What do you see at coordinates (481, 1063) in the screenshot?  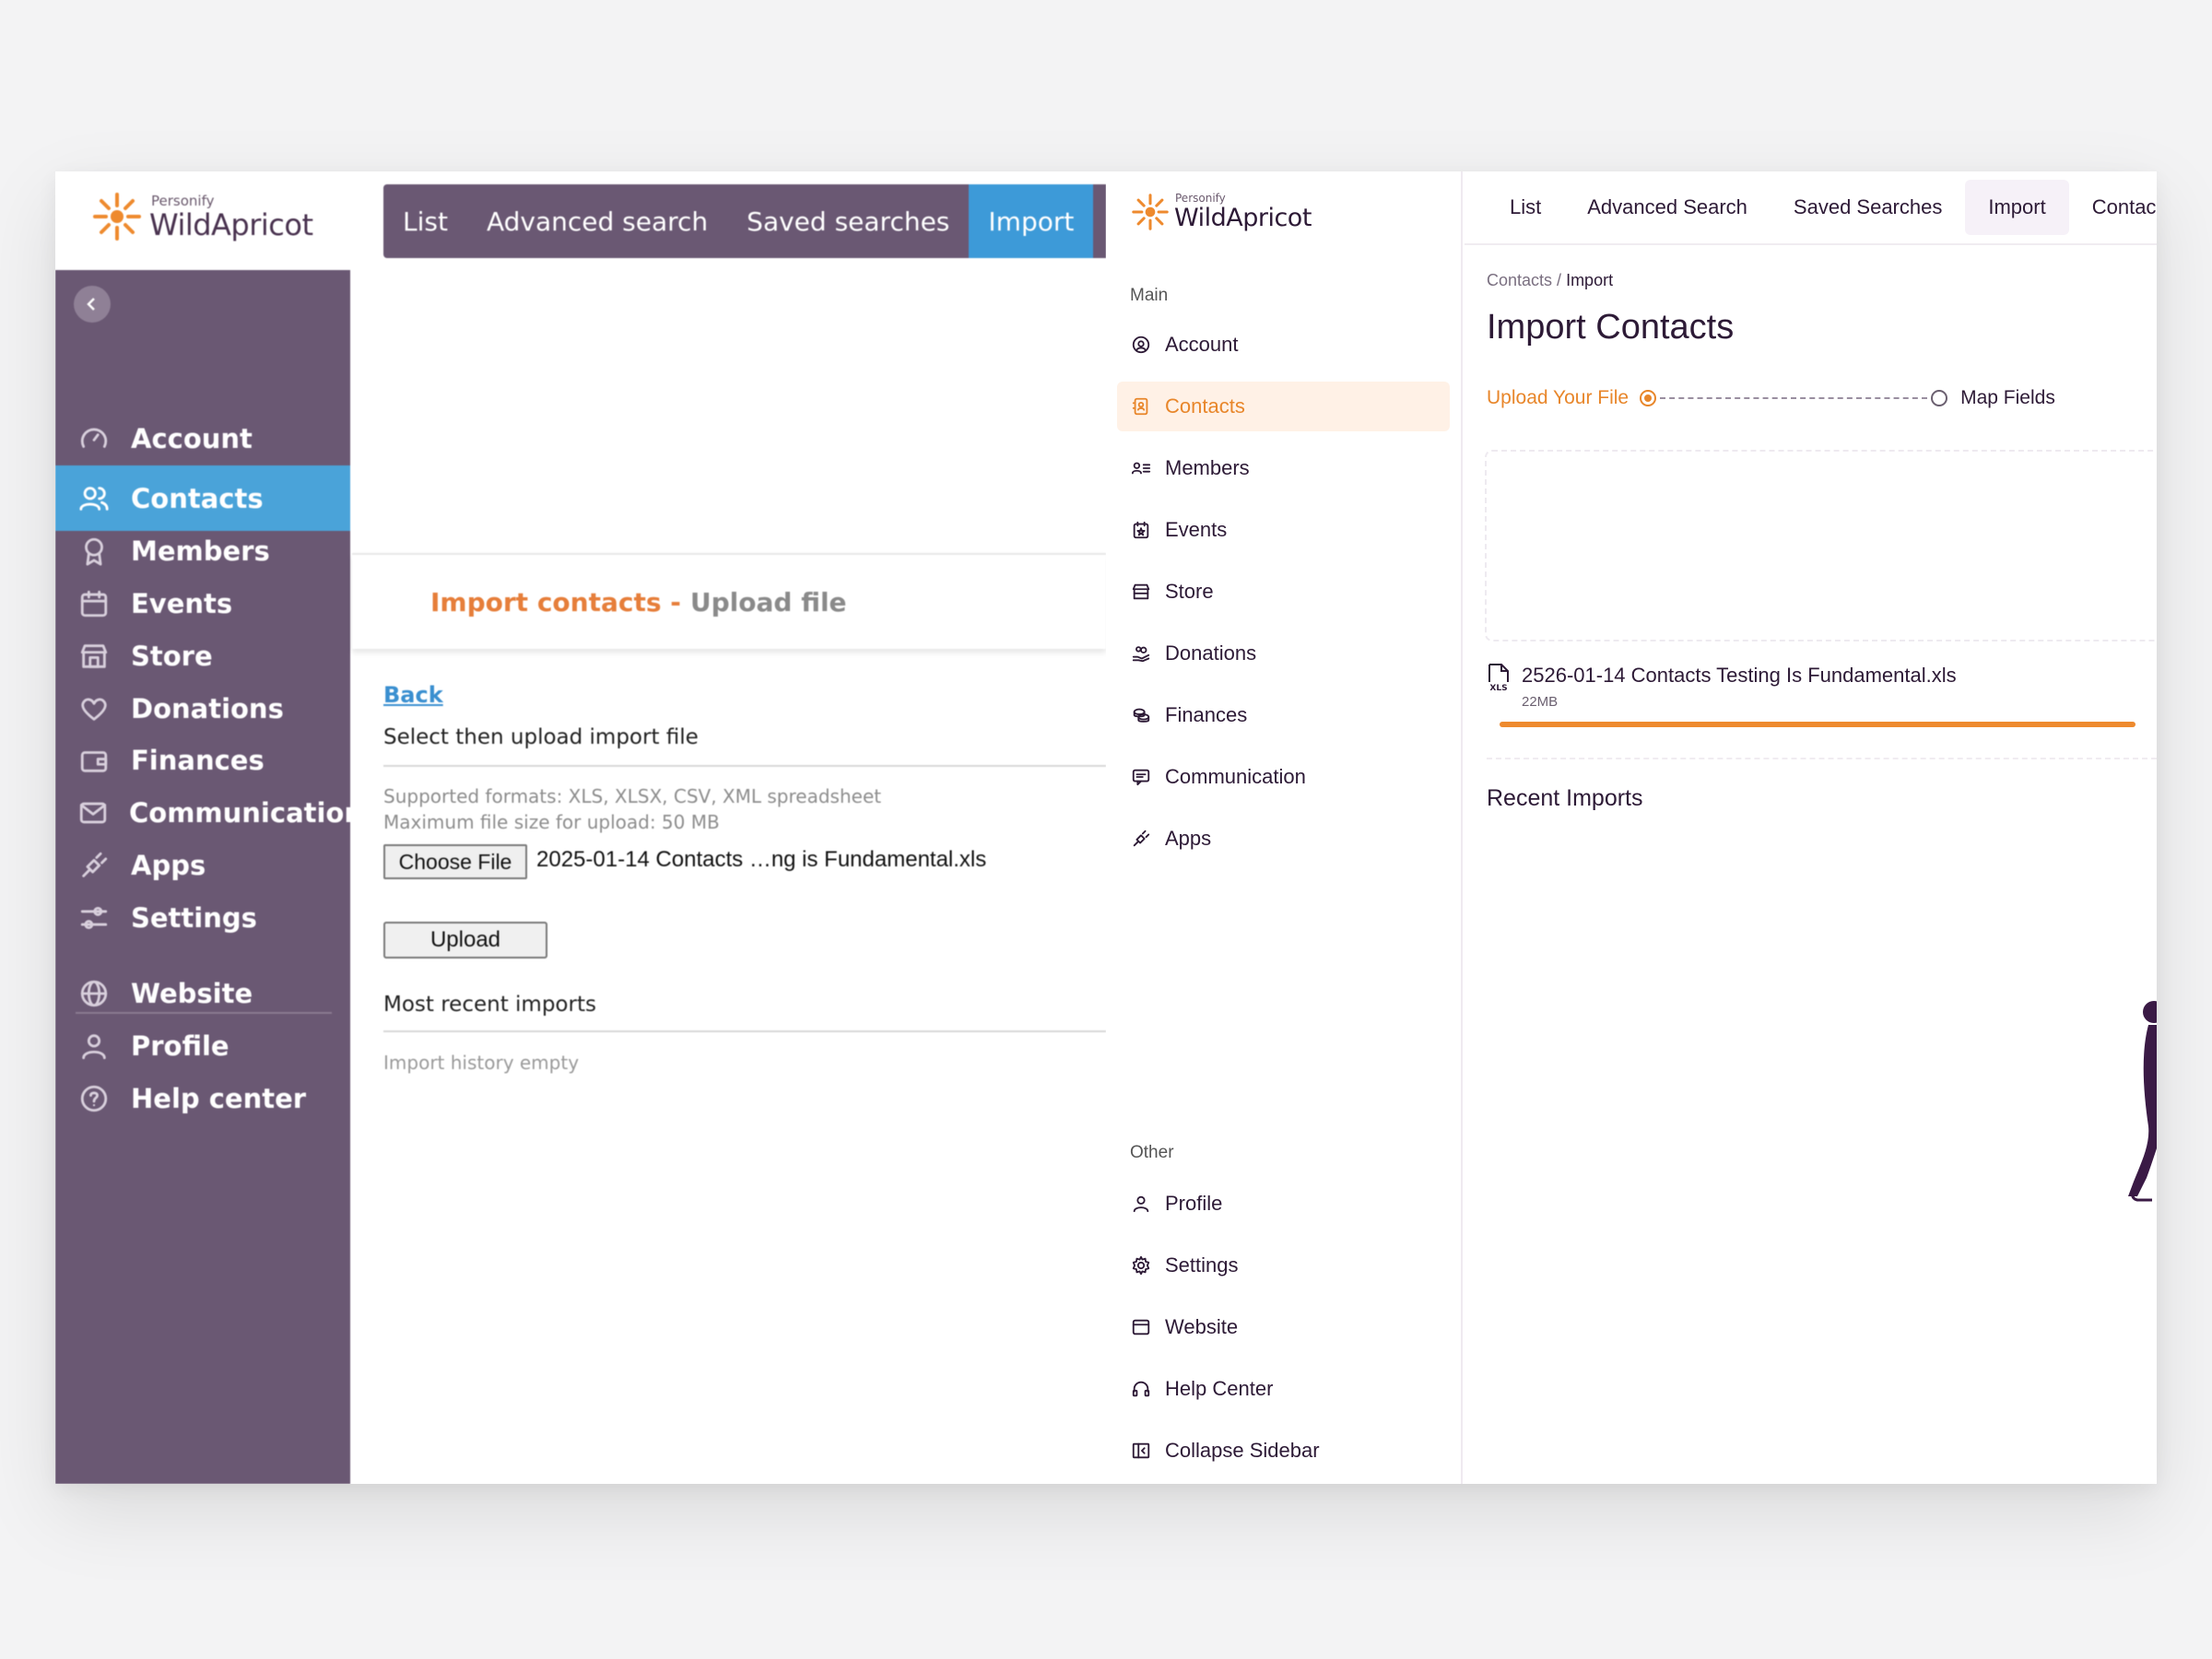 I see `import-history-empty: Import history empty` at bounding box center [481, 1063].